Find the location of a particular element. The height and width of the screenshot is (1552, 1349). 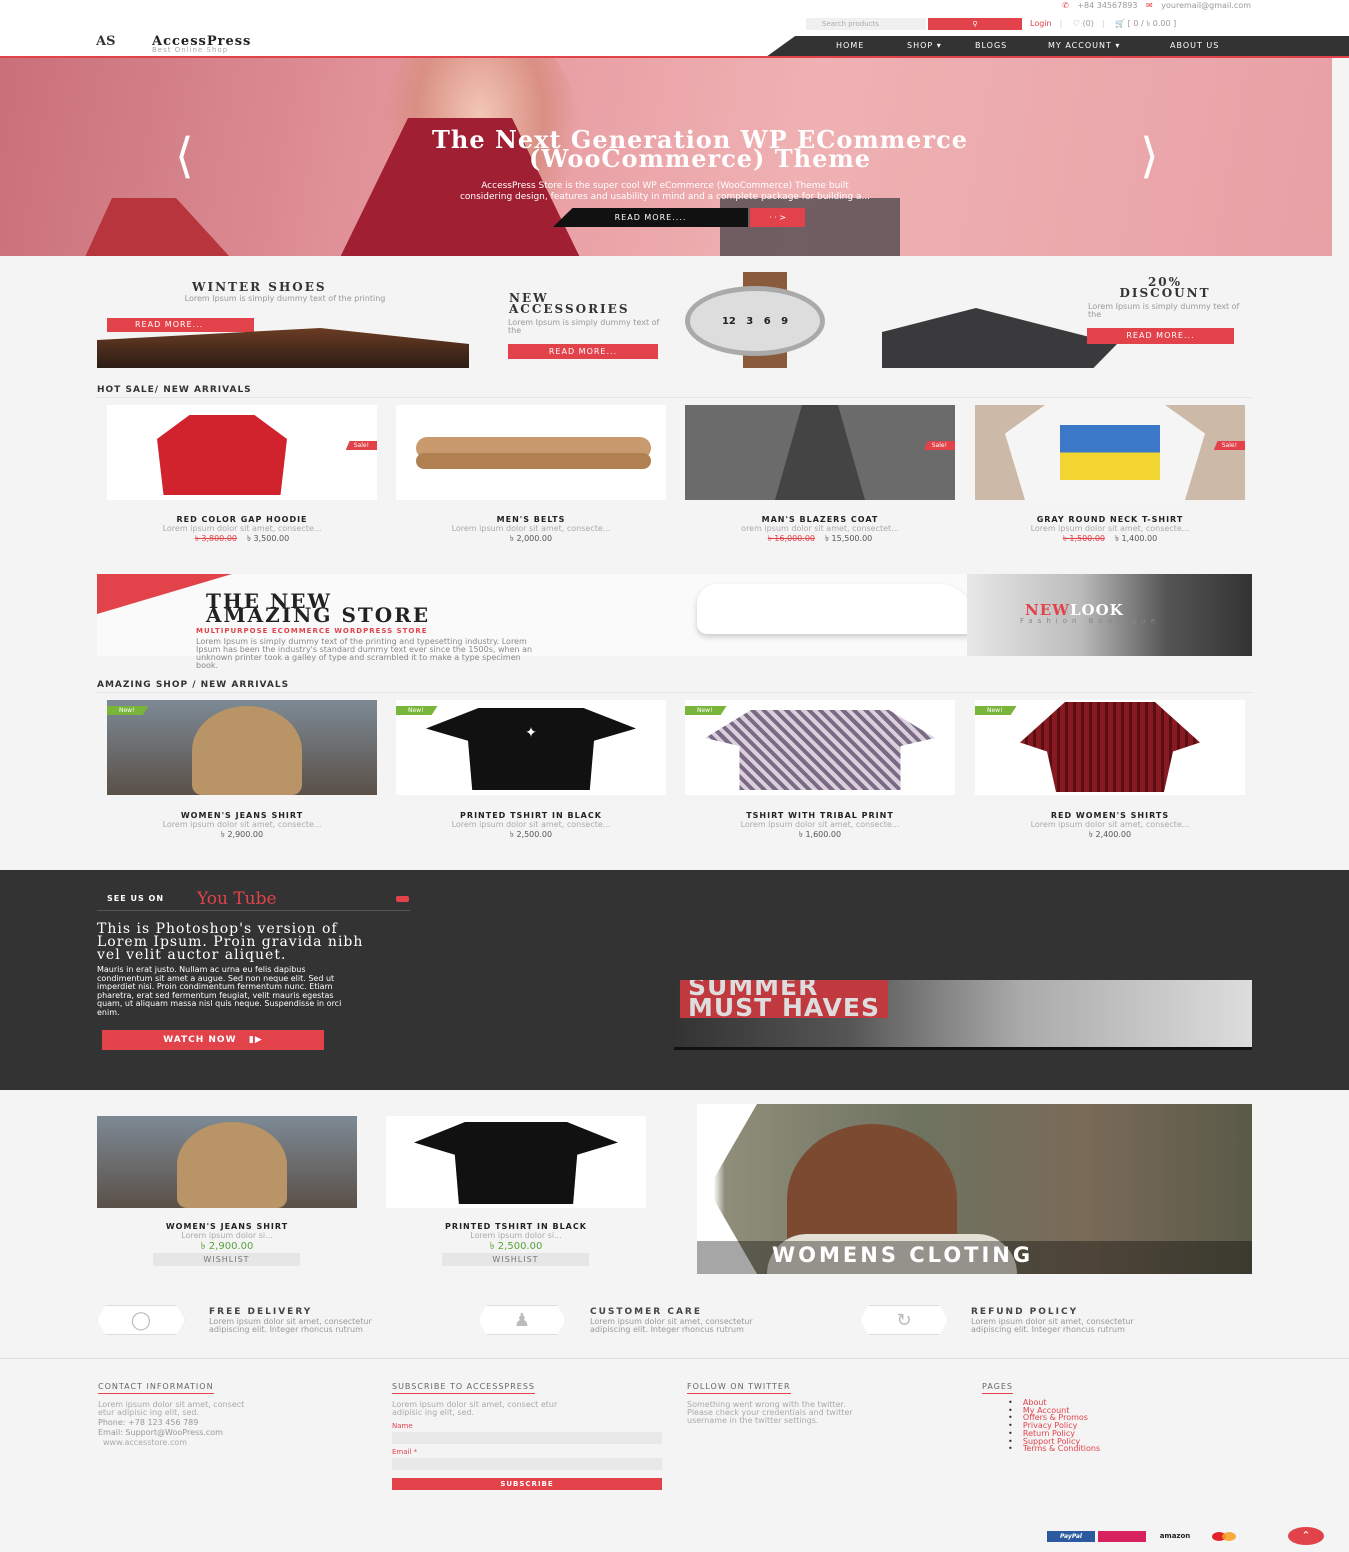

womens-clothing-banner: WOMENS CLOTING is located at coordinates (974, 1189).